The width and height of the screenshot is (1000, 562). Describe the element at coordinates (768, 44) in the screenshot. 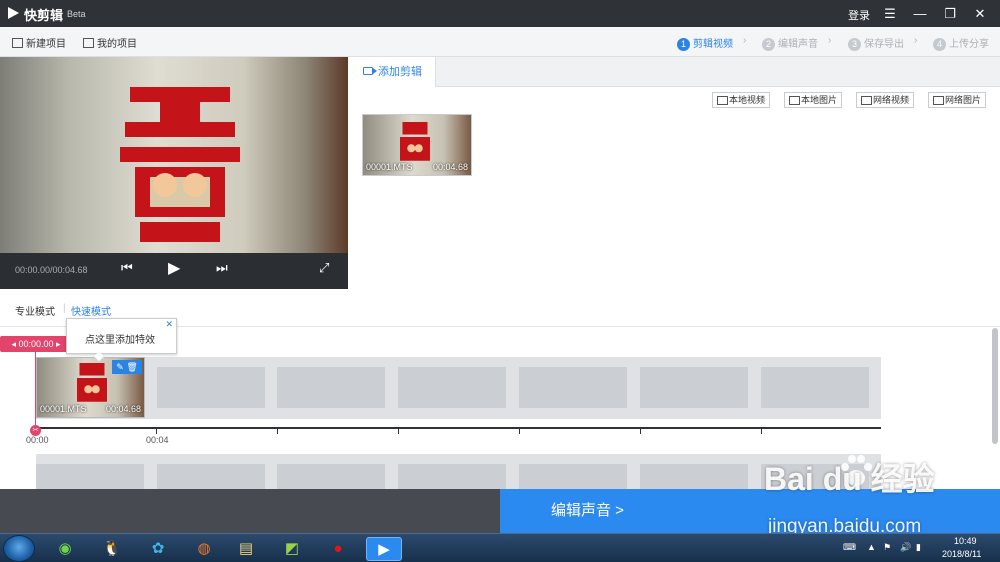

I see `step-number: 2` at that location.